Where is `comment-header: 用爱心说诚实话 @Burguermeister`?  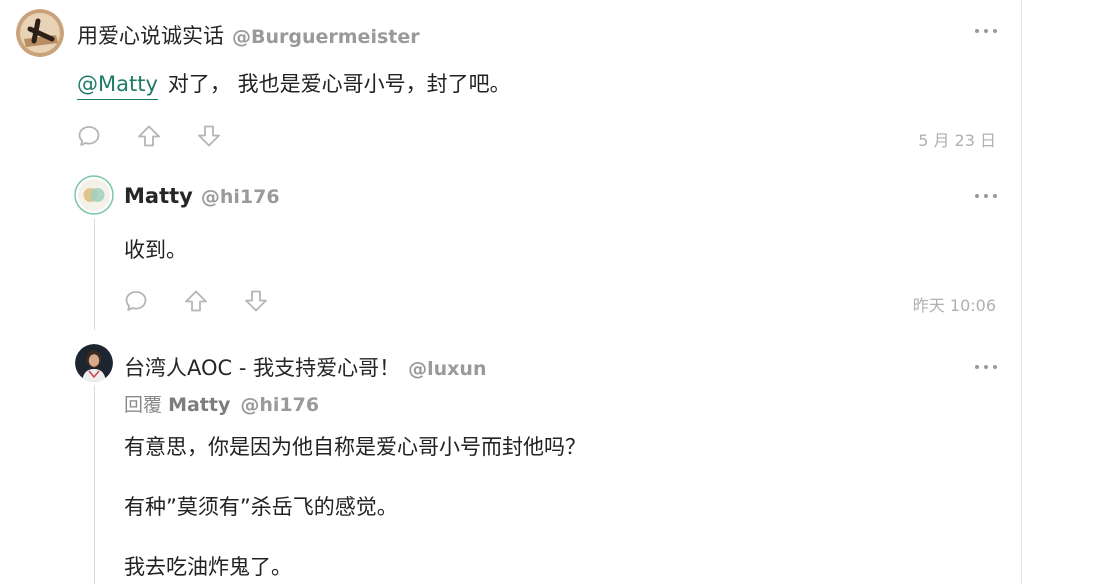 comment-header: 用爱心说诚实话 @Burguermeister is located at coordinates (248, 35).